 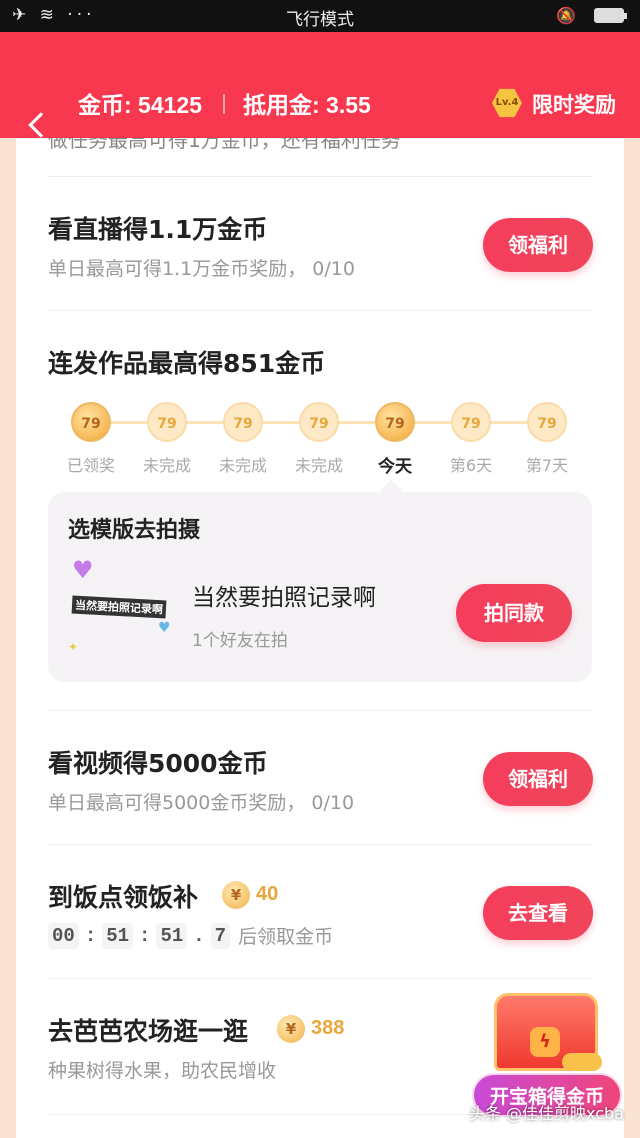 I want to click on streak-day-3: 79 未完成, so click(x=243, y=439).